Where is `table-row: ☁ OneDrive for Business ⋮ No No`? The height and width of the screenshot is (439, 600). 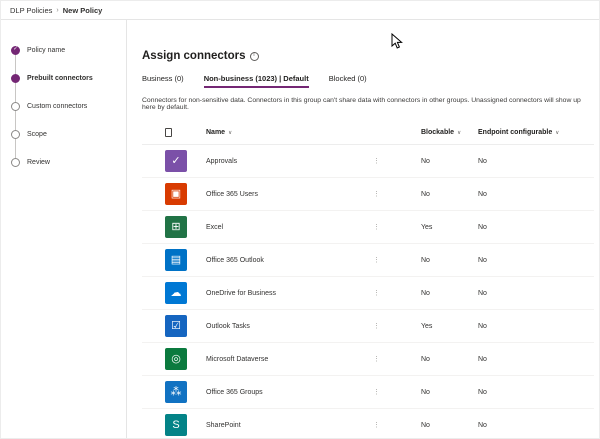 table-row: ☁ OneDrive for Business ⋮ No No is located at coordinates (368, 293).